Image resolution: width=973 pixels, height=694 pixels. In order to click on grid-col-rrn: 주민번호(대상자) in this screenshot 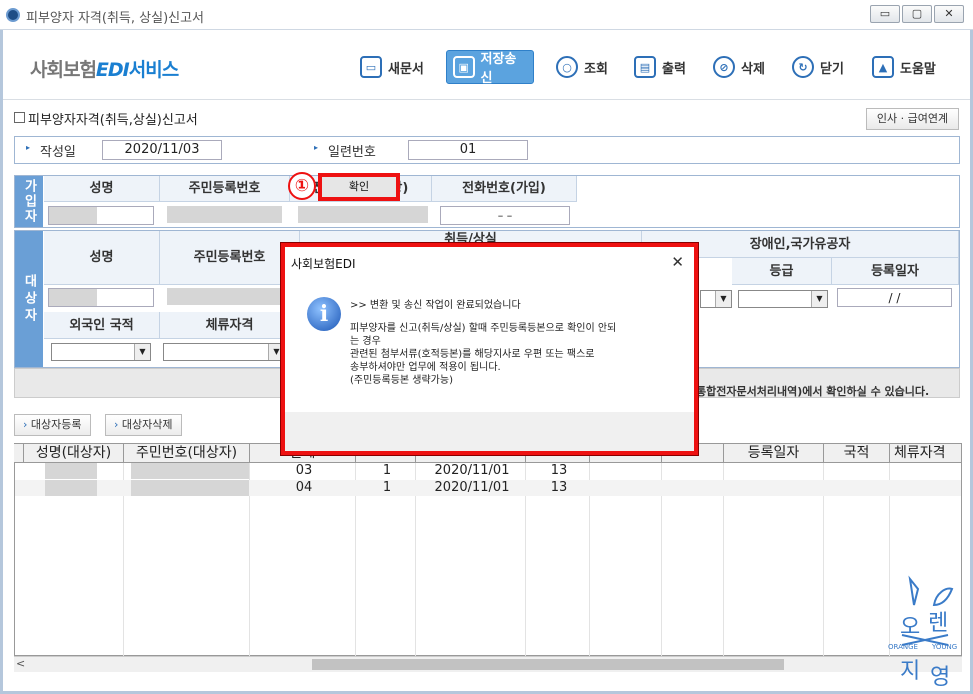, I will do `click(187, 453)`.